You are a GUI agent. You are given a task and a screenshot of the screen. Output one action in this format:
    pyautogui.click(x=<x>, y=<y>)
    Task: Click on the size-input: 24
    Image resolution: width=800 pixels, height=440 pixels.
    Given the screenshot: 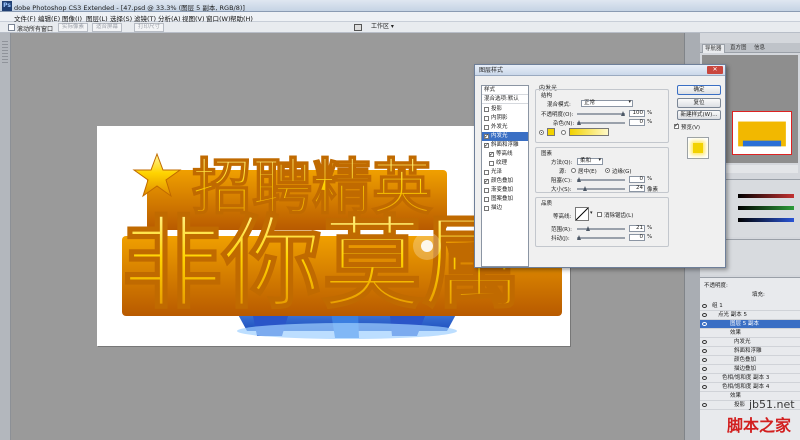 What is the action you would take?
    pyautogui.click(x=637, y=188)
    